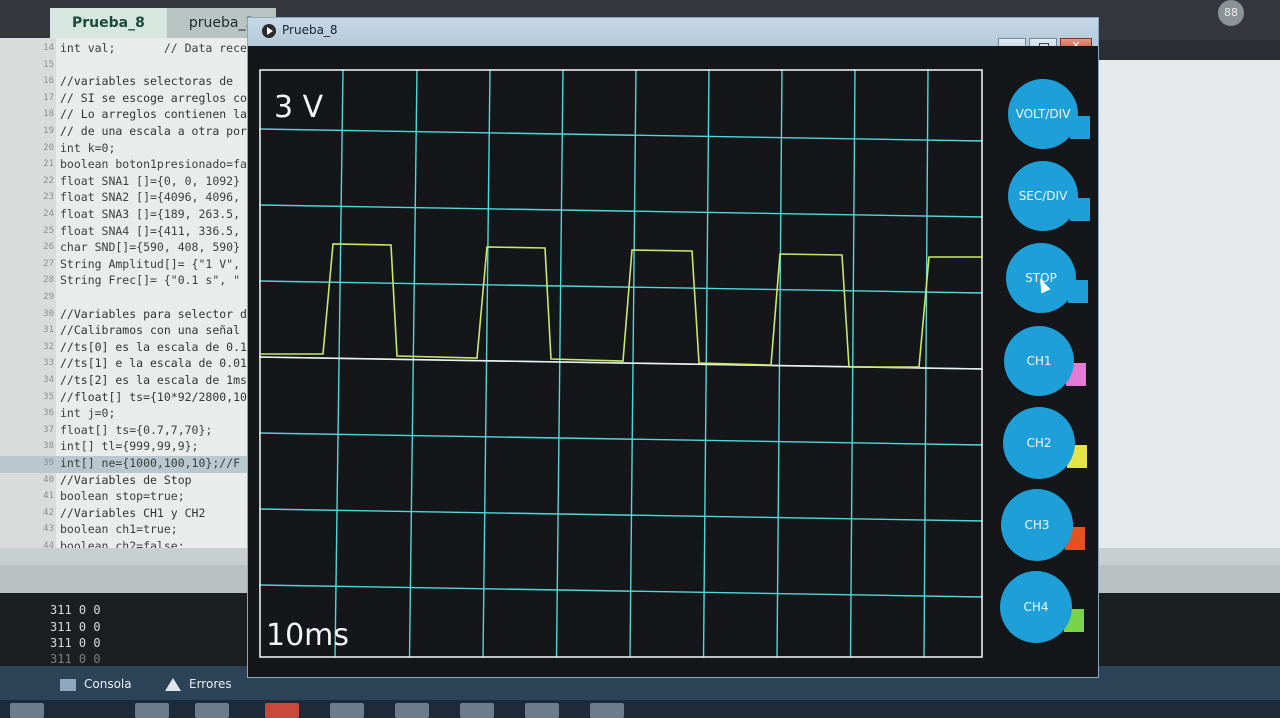 This screenshot has width=1280, height=718. I want to click on code-line: 24 float SNA3 []={189, 263.5,, so click(127, 215).